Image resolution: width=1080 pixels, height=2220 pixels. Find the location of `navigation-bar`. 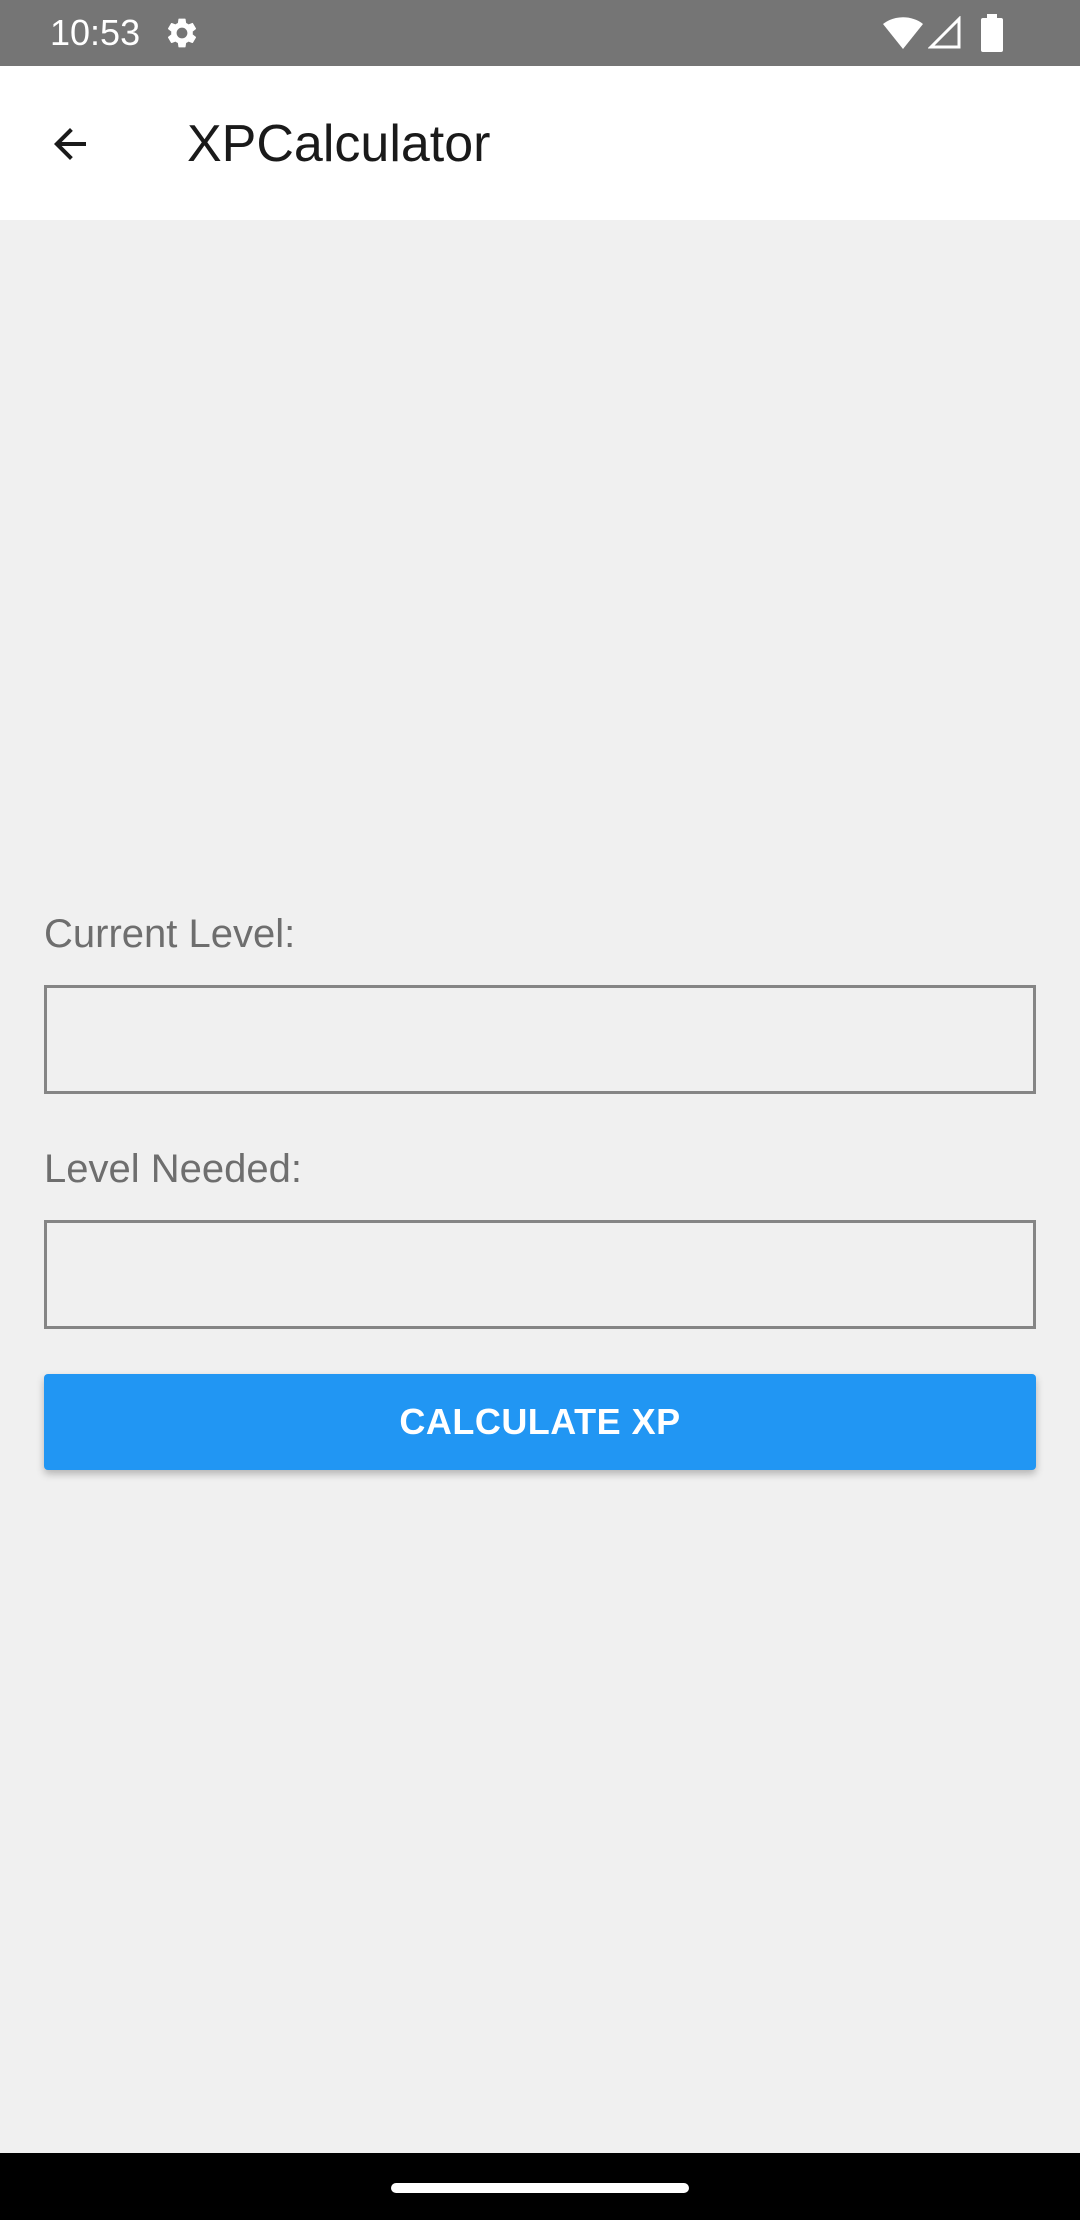

navigation-bar is located at coordinates (540, 2186).